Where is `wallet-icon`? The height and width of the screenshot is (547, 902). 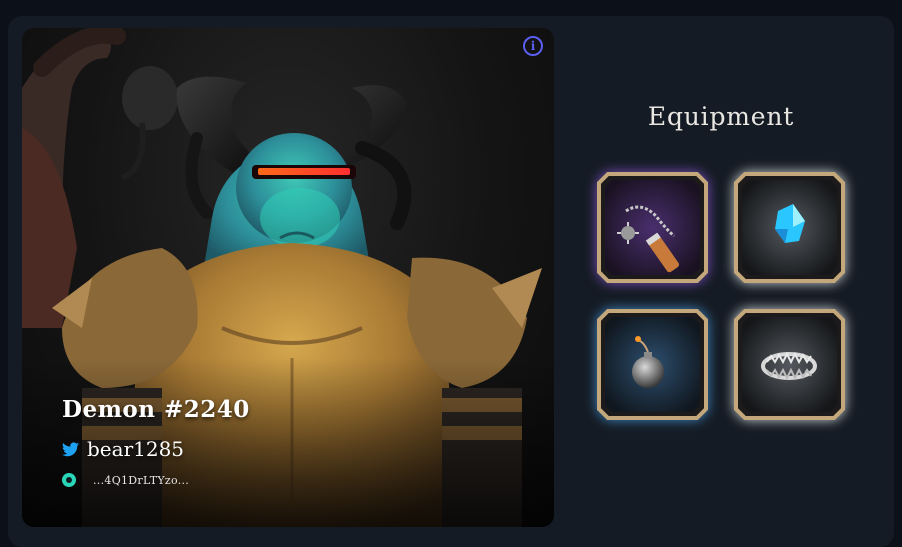
wallet-icon is located at coordinates (69, 480).